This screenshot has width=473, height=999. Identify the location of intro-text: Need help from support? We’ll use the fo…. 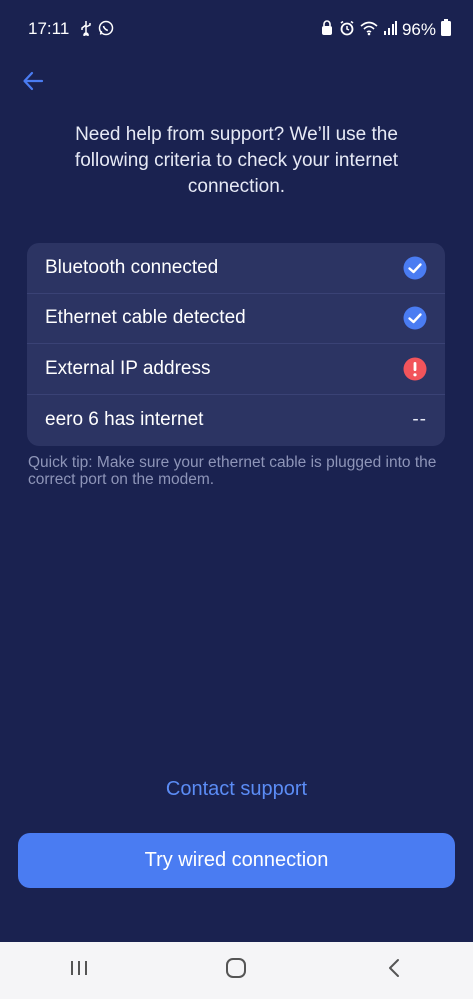
(236, 160).